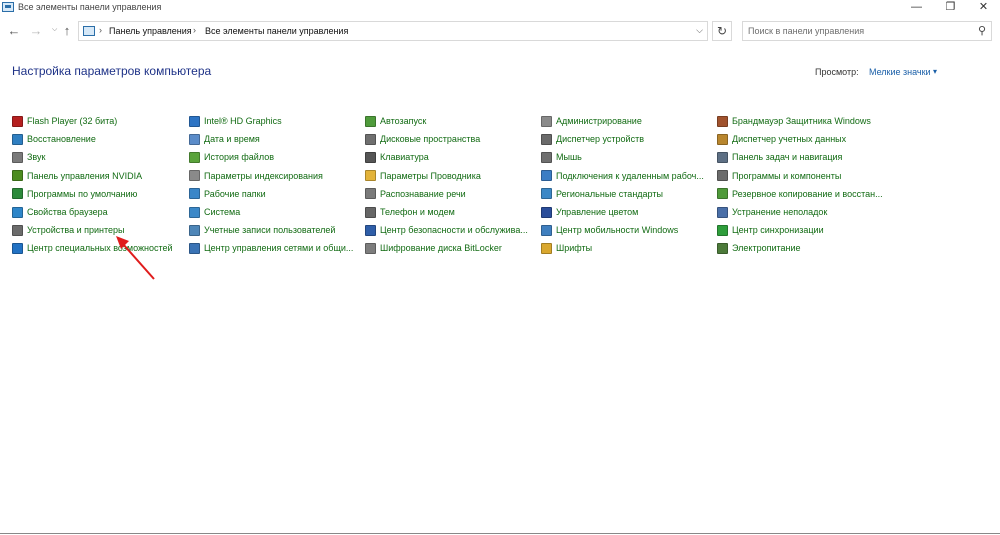 This screenshot has height=535, width=1000. I want to click on annotation-arrow, so click(135, 258).